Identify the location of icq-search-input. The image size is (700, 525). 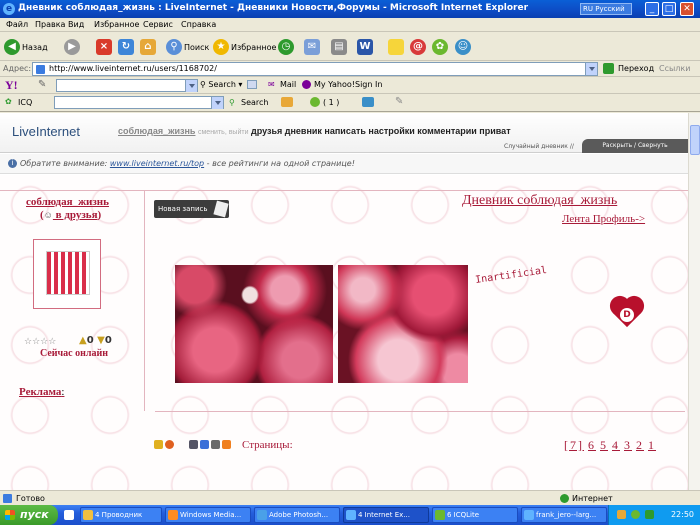
(139, 102).